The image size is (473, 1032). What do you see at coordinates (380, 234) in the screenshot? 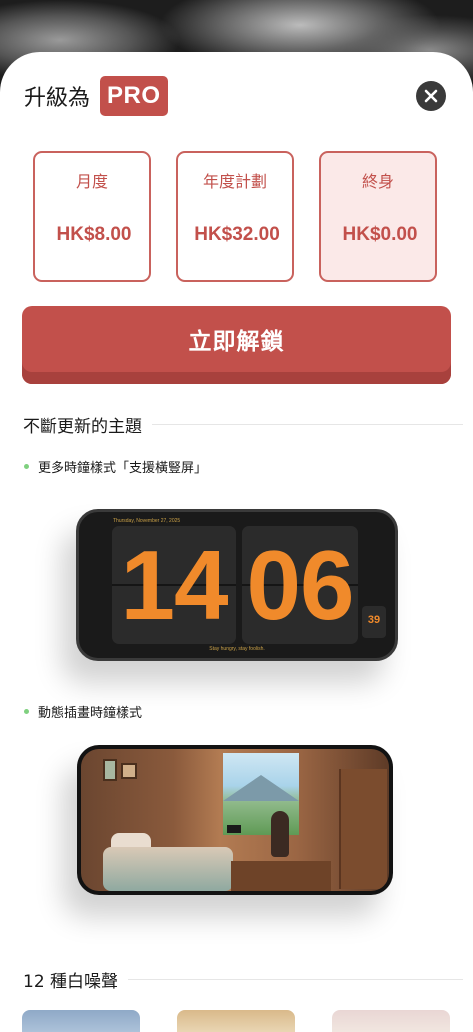
I see `plan-price: HK$0.00` at bounding box center [380, 234].